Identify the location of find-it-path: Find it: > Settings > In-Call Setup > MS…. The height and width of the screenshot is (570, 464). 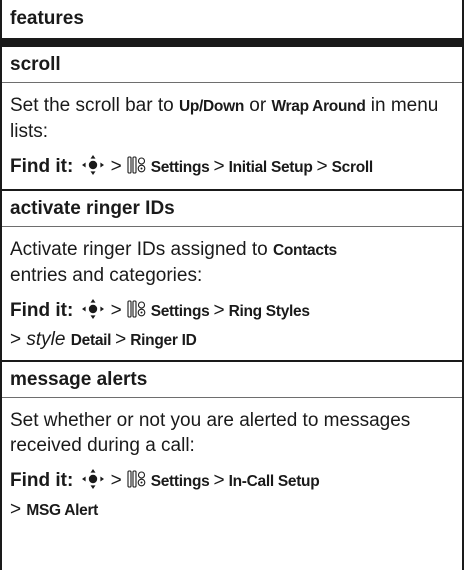
(165, 494).